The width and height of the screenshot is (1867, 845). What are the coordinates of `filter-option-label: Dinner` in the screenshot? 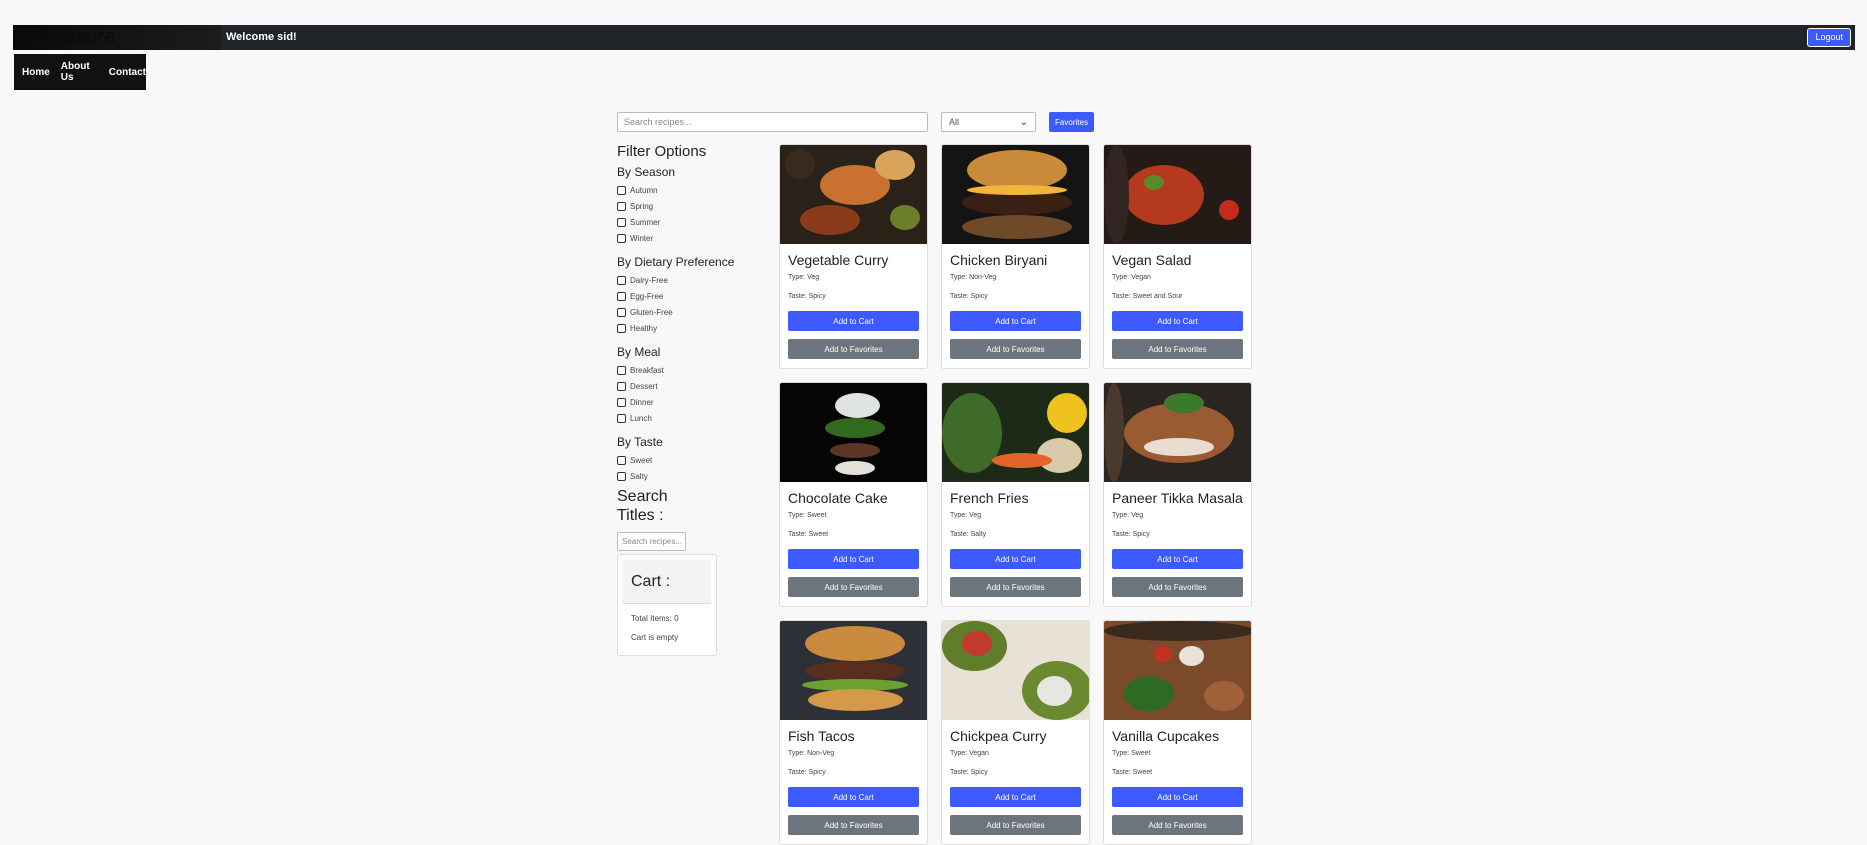 It's located at (642, 402).